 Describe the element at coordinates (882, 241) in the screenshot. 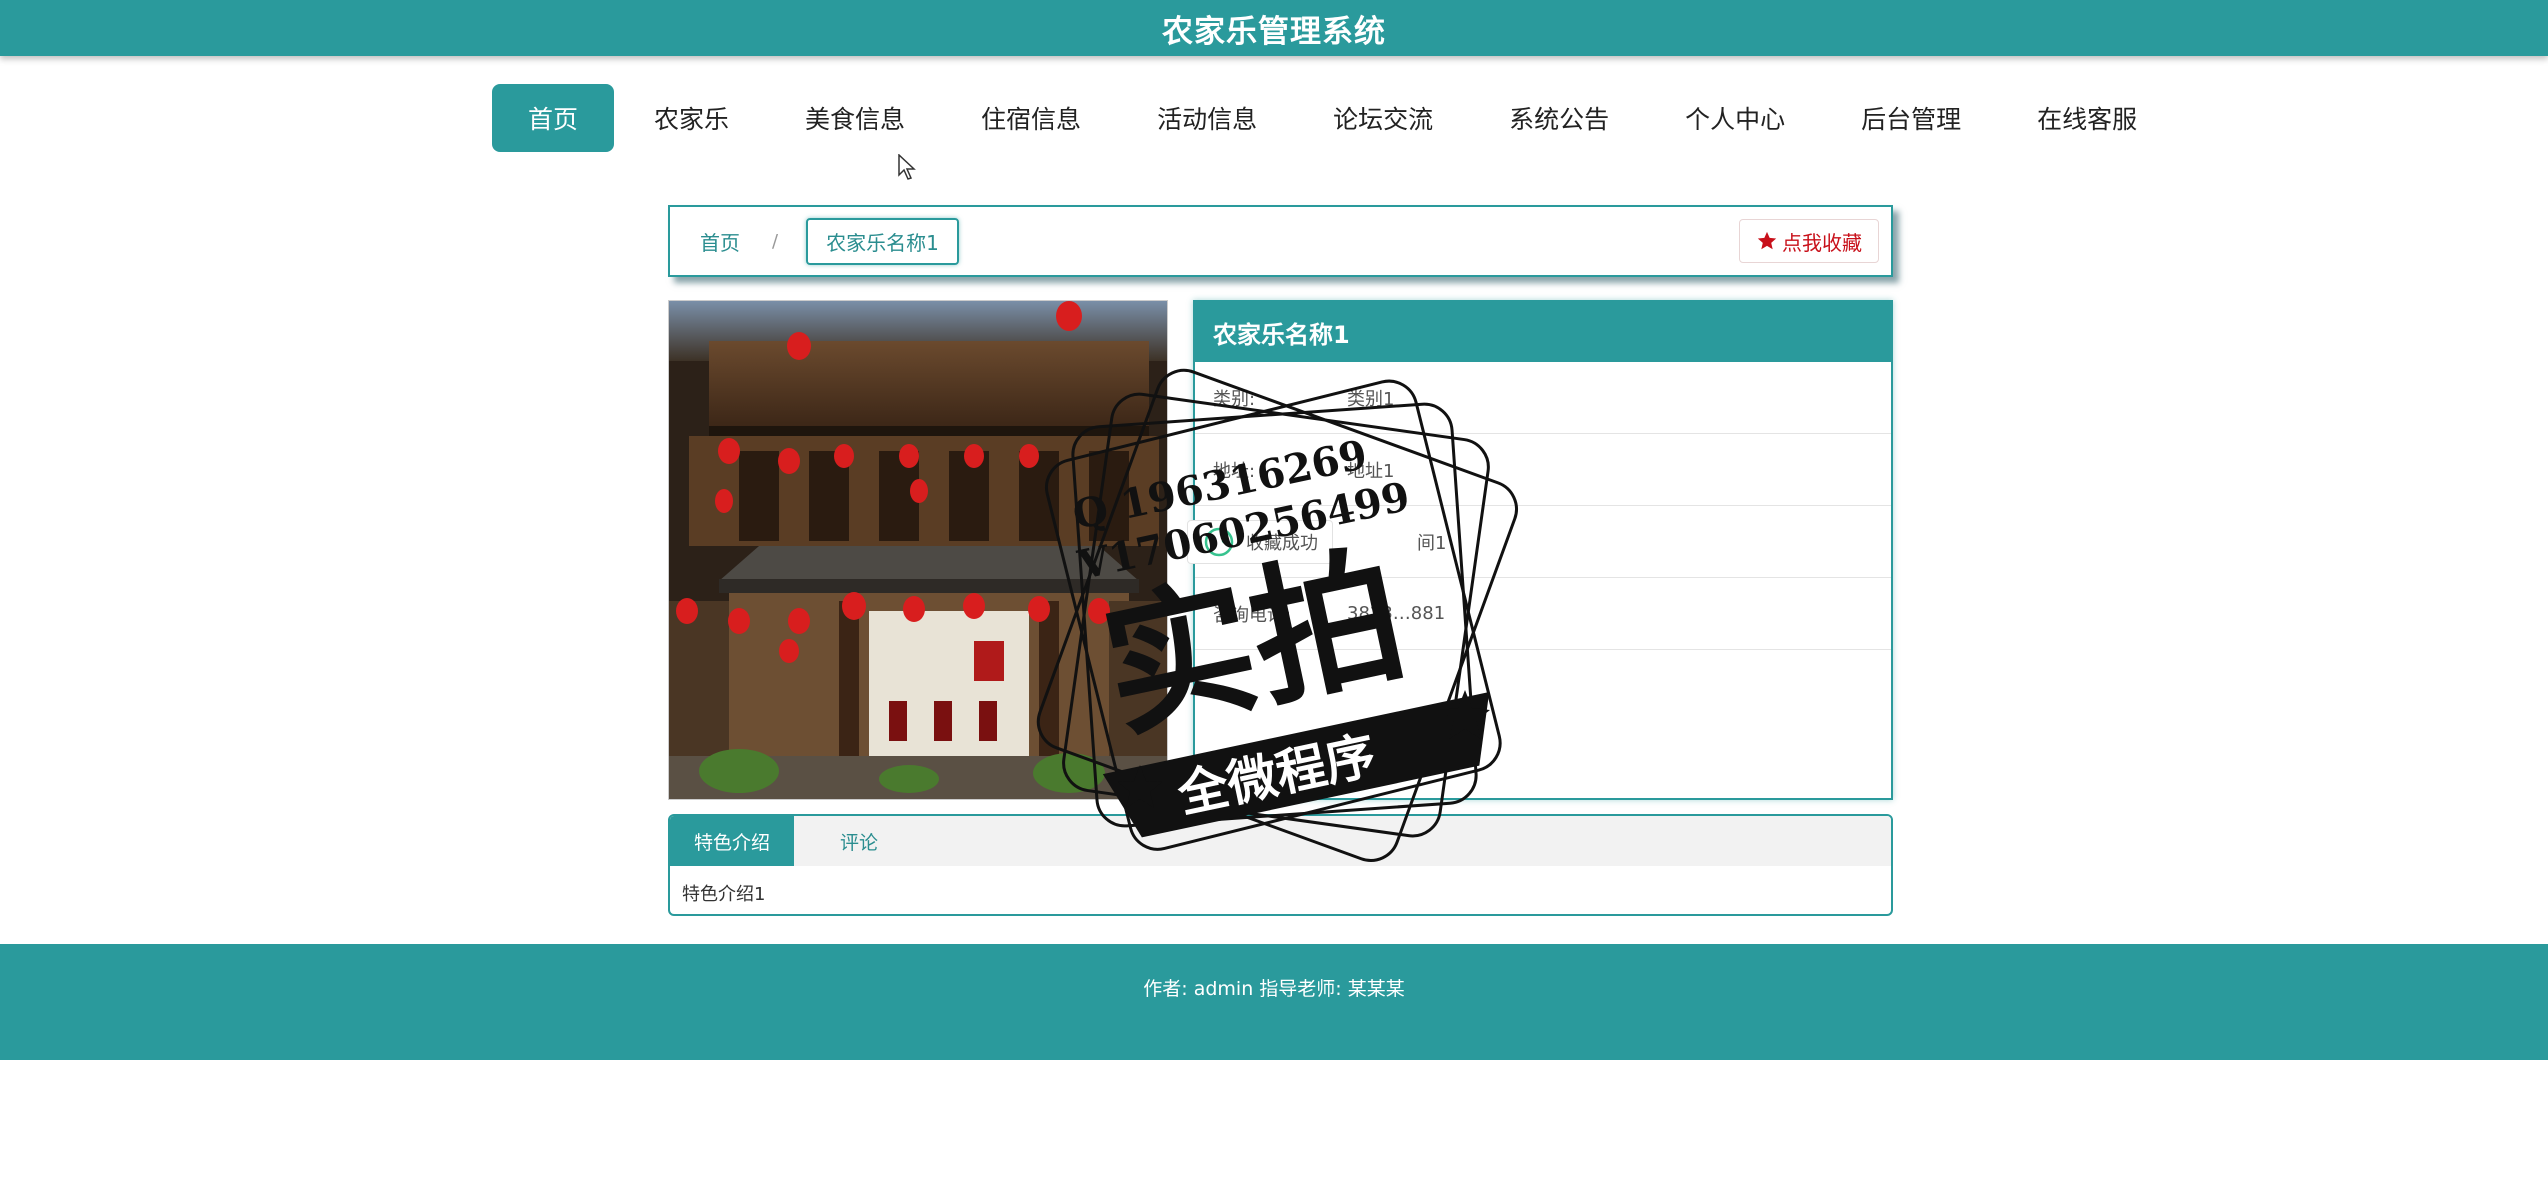

I see `breadcrumb-current: 农家乐名称1` at that location.